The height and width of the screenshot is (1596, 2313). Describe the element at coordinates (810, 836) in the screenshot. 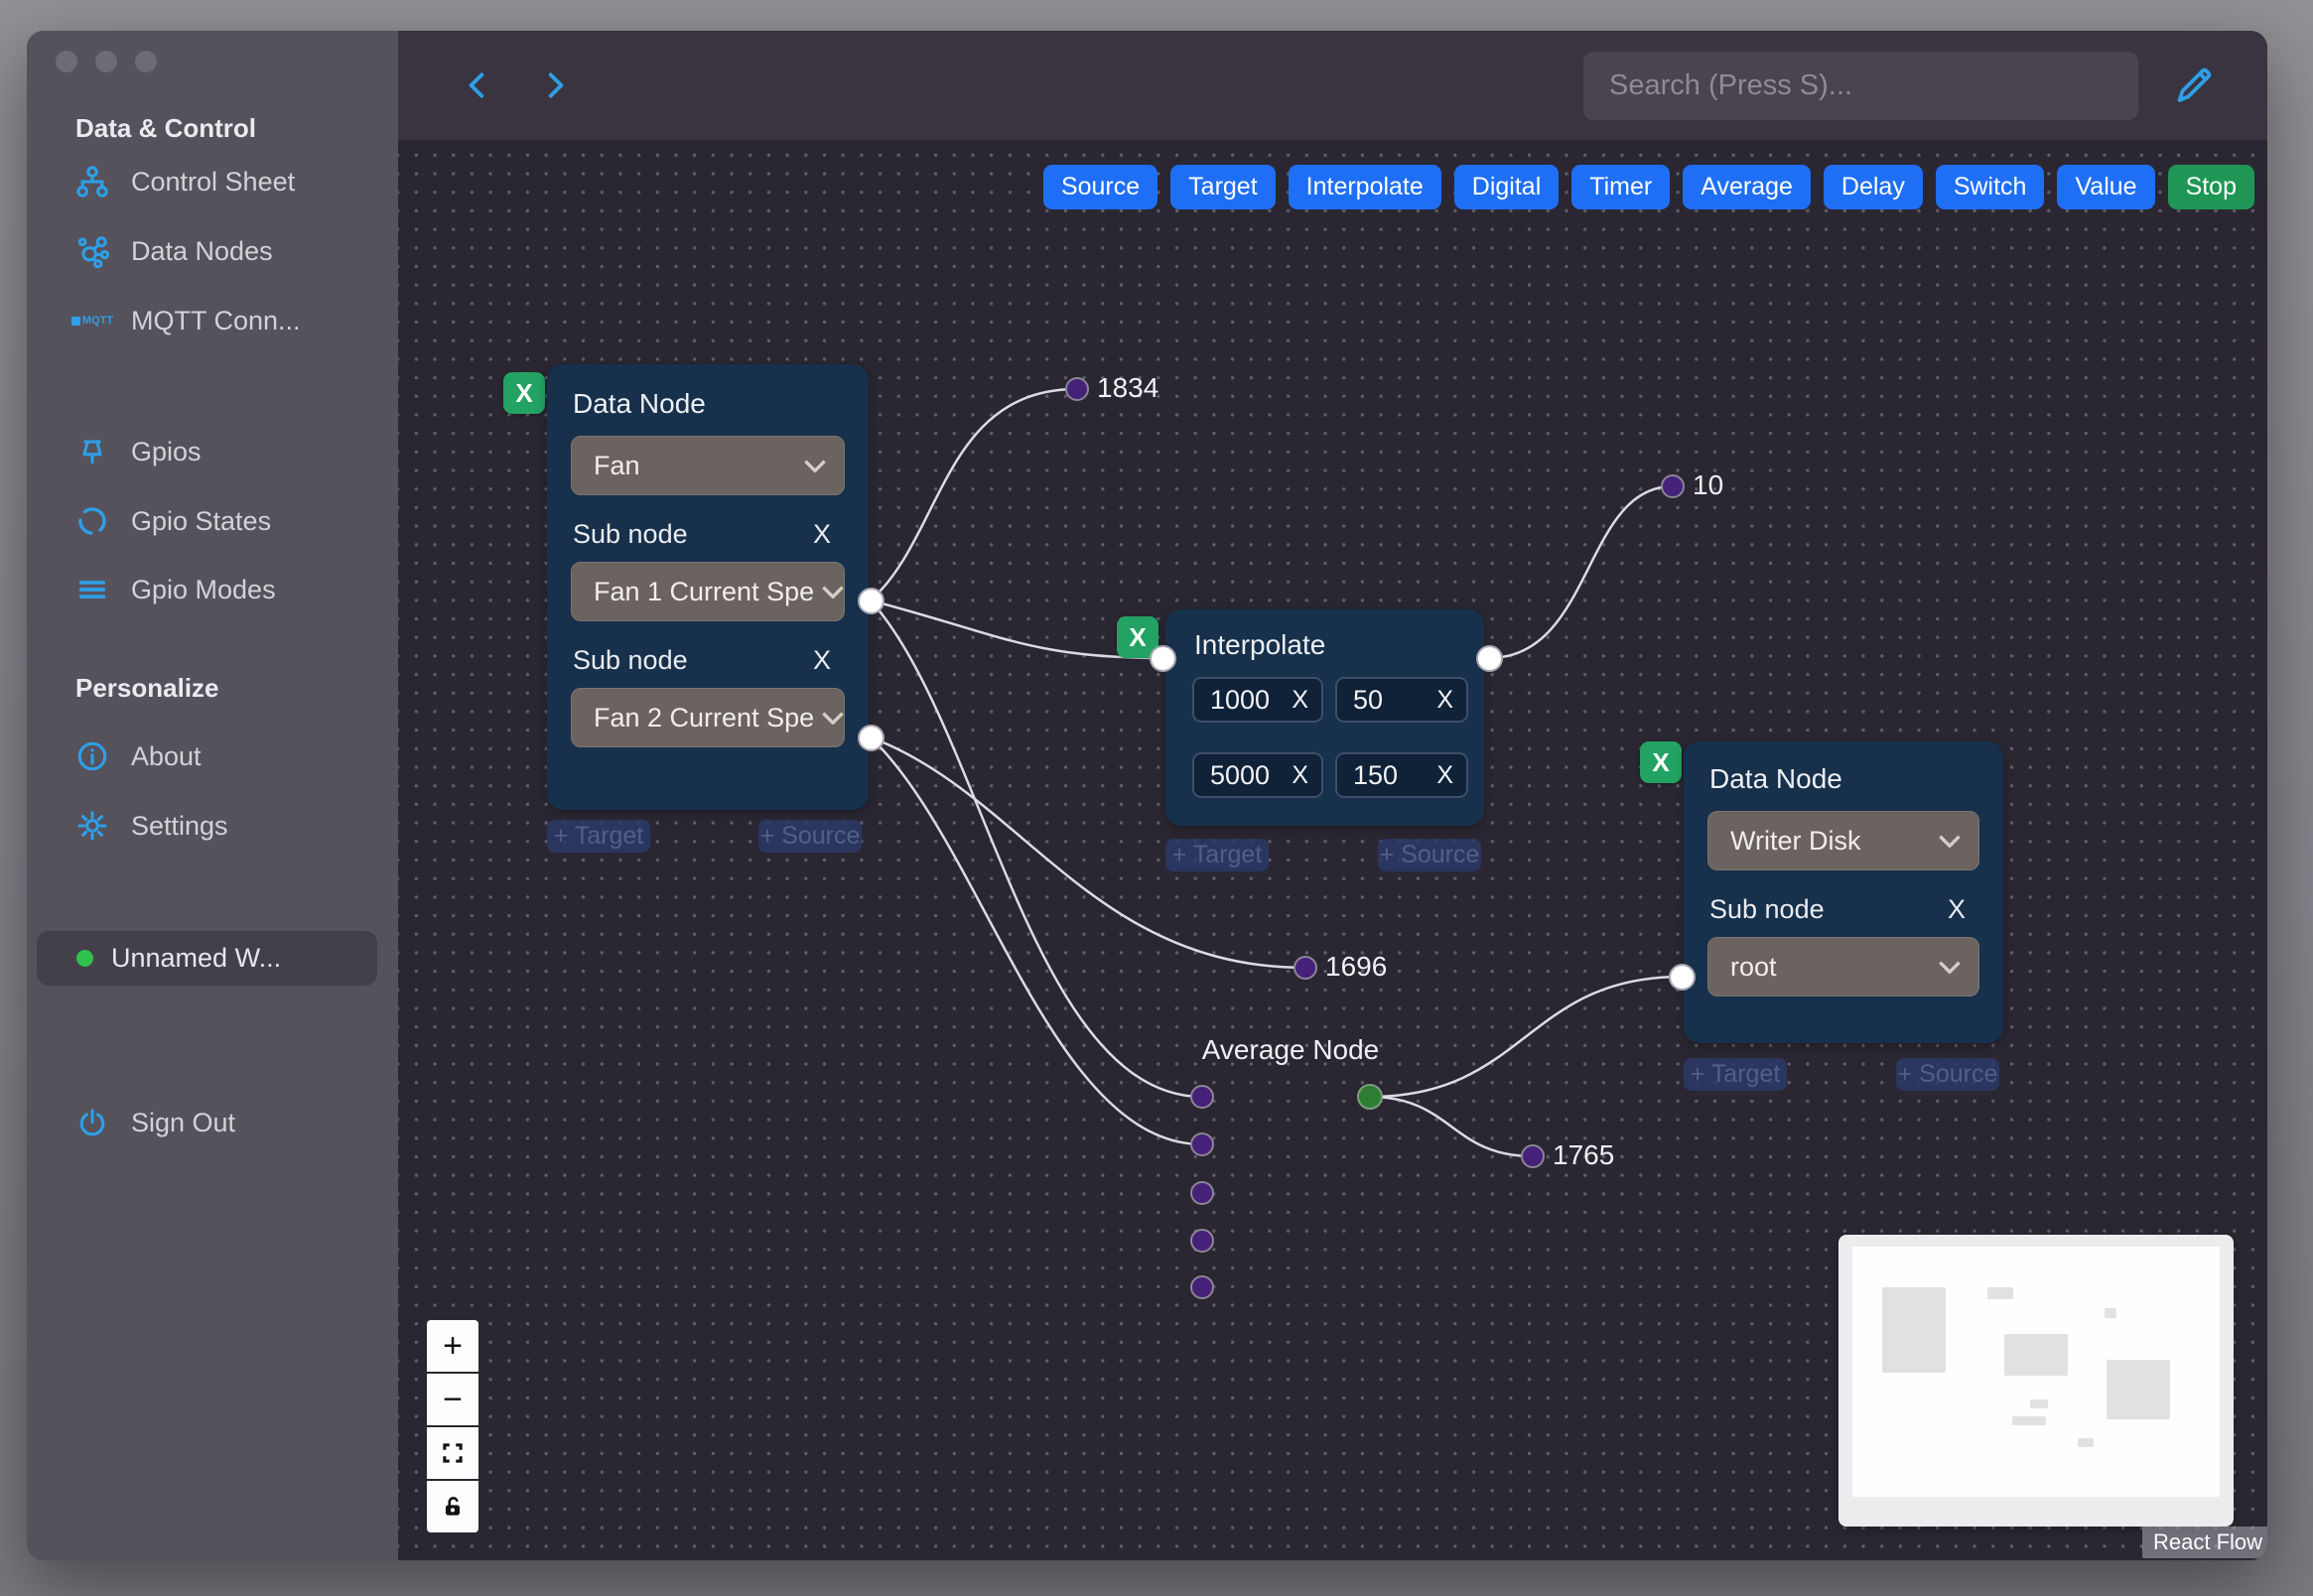

I see `fan-add-source-pill: + Source` at that location.